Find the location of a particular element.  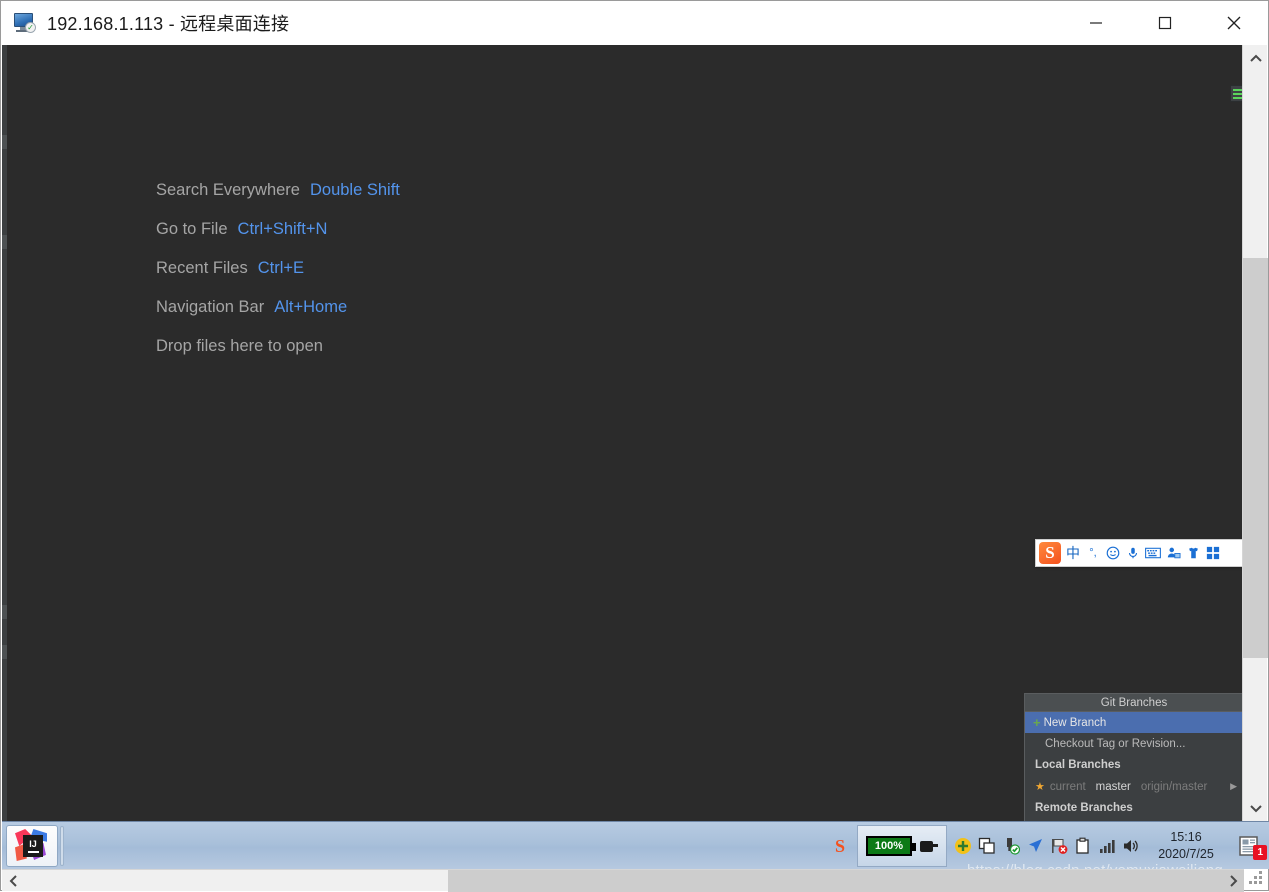

remote-desktop-icon: ✓ is located at coordinates (25, 23).